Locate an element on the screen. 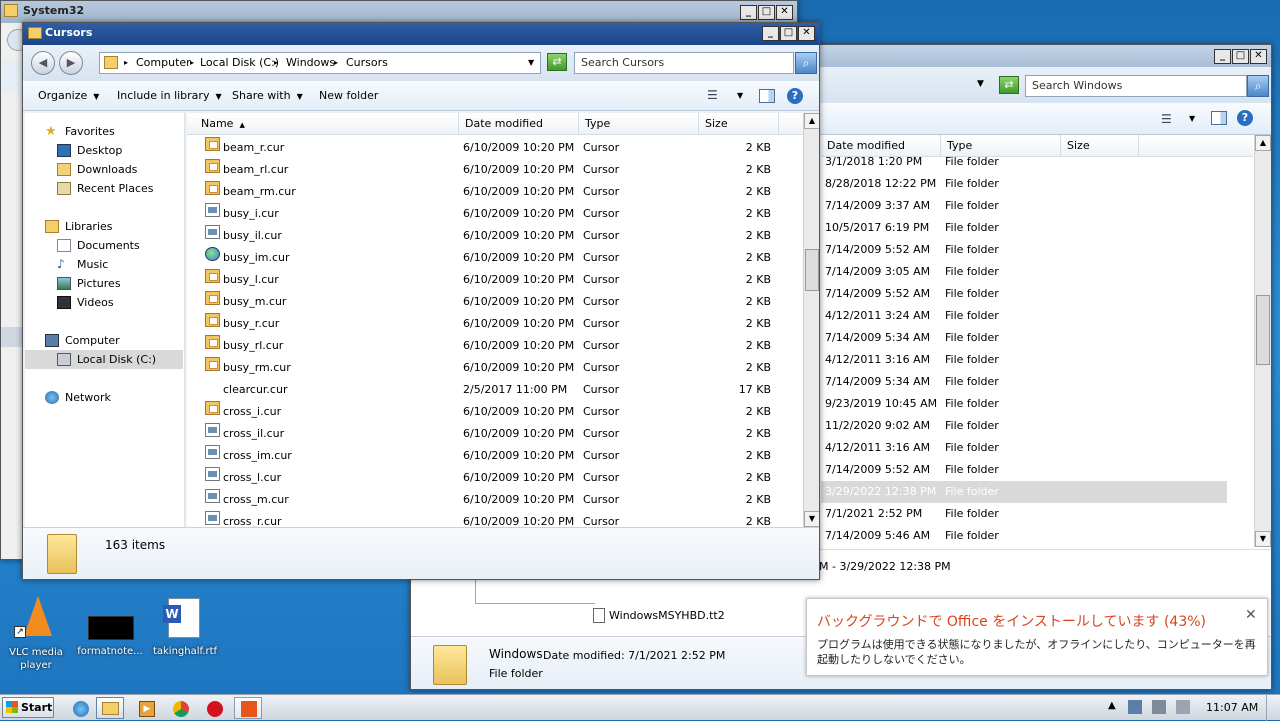 This screenshot has width=1280, height=721. internet-explorer-icon is located at coordinates (80, 708).